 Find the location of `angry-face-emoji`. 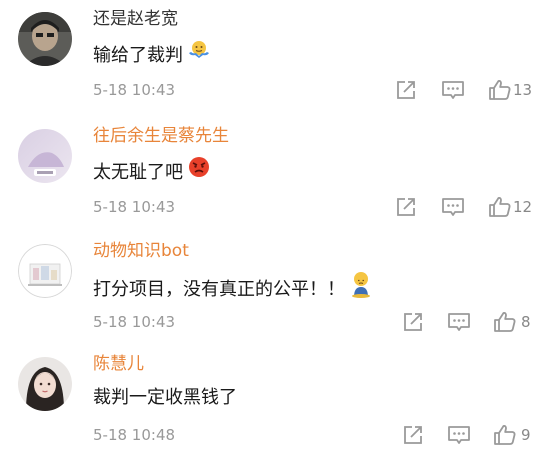

angry-face-emoji is located at coordinates (199, 171).